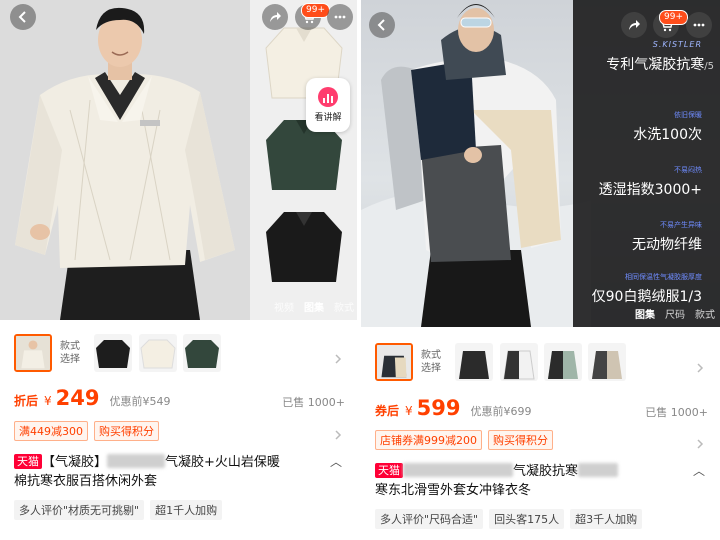  Describe the element at coordinates (546, 471) in the screenshot. I see `title-part: 气凝胶抗寒` at that location.